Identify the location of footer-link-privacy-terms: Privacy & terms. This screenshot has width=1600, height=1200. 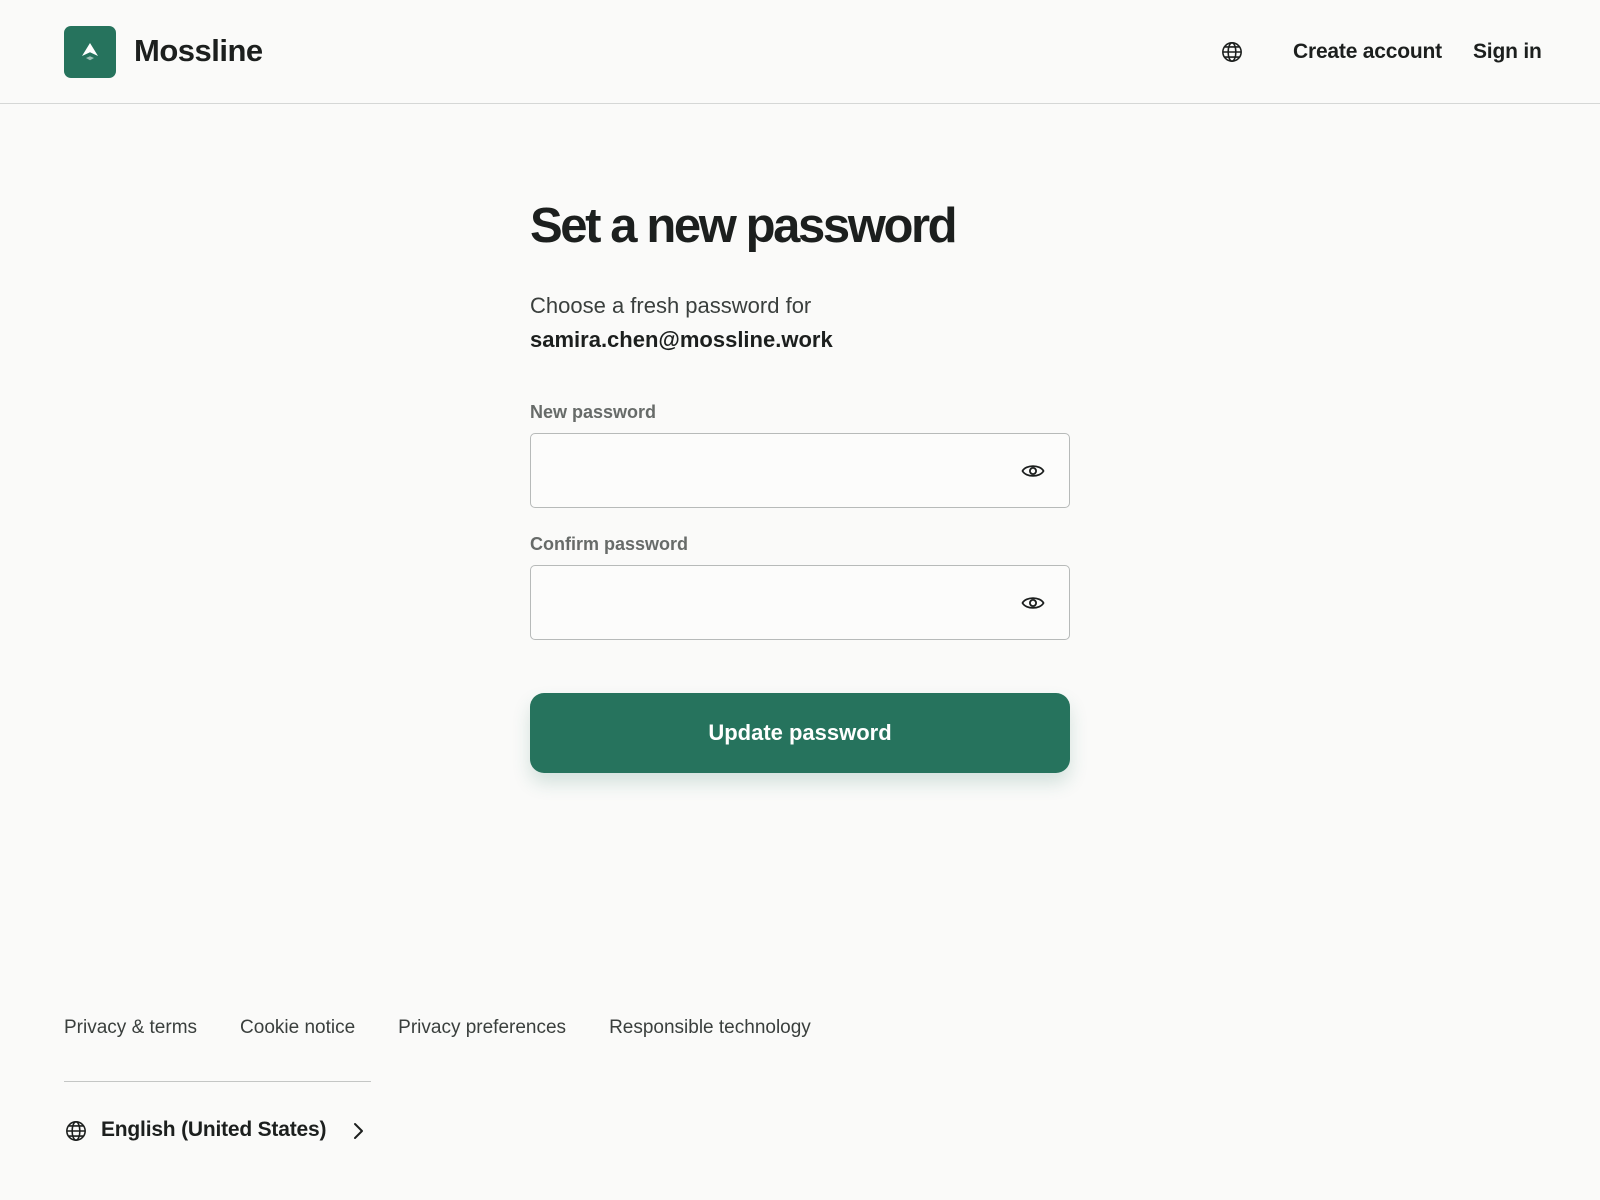
(130, 1028).